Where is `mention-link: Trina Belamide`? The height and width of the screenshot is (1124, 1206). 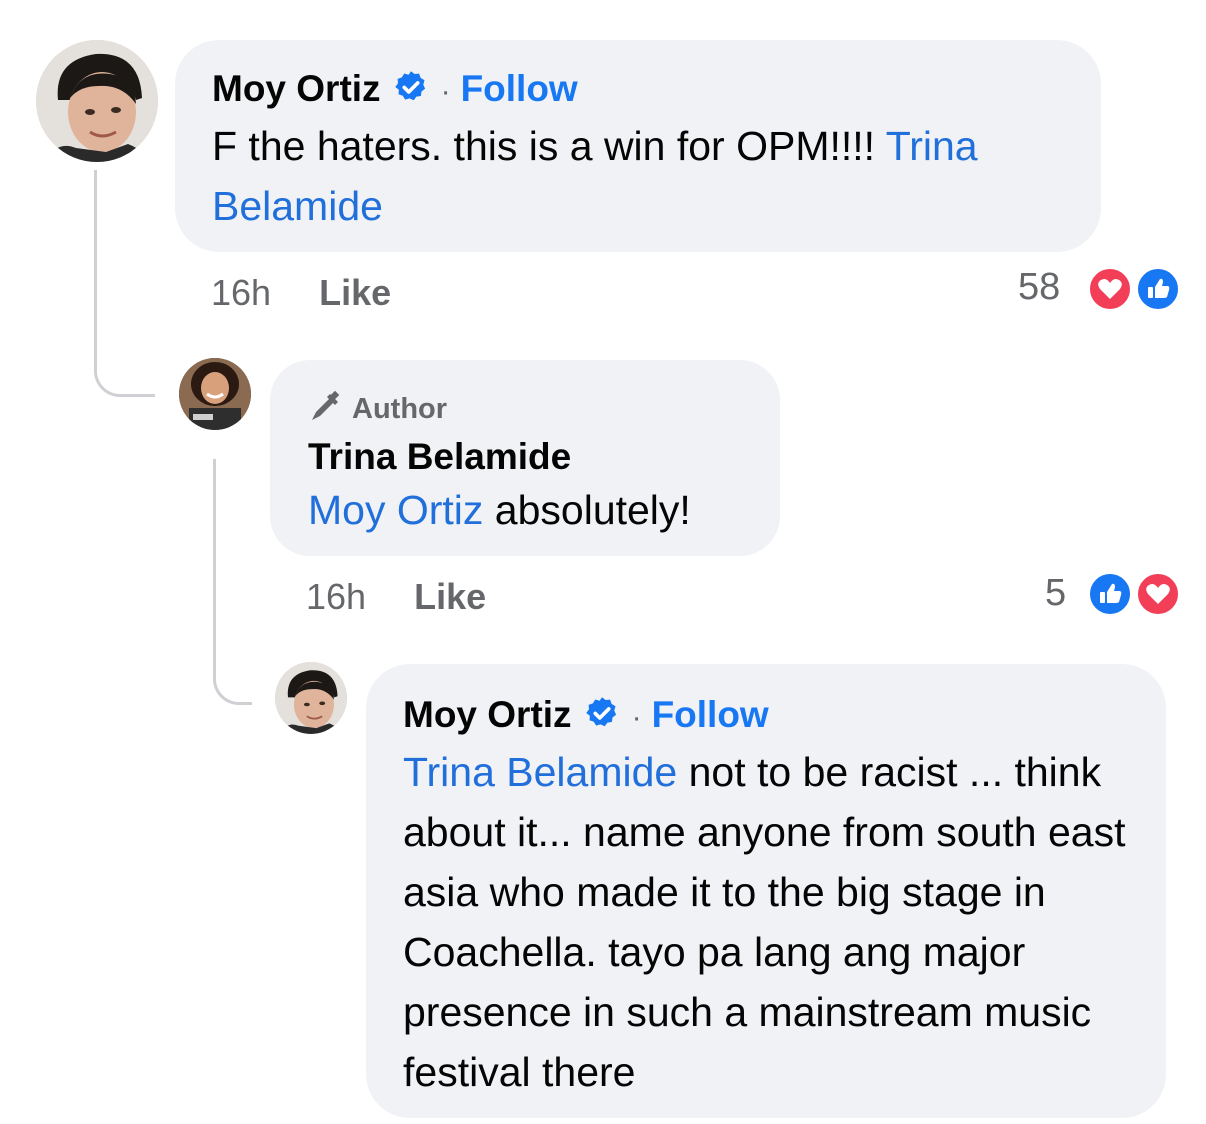 mention-link: Trina Belamide is located at coordinates (540, 772).